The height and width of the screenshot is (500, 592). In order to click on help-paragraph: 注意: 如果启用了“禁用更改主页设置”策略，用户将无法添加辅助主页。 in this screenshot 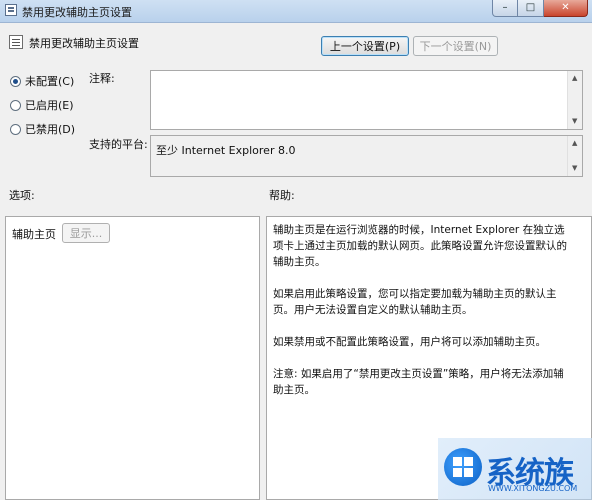, I will do `click(418, 382)`.